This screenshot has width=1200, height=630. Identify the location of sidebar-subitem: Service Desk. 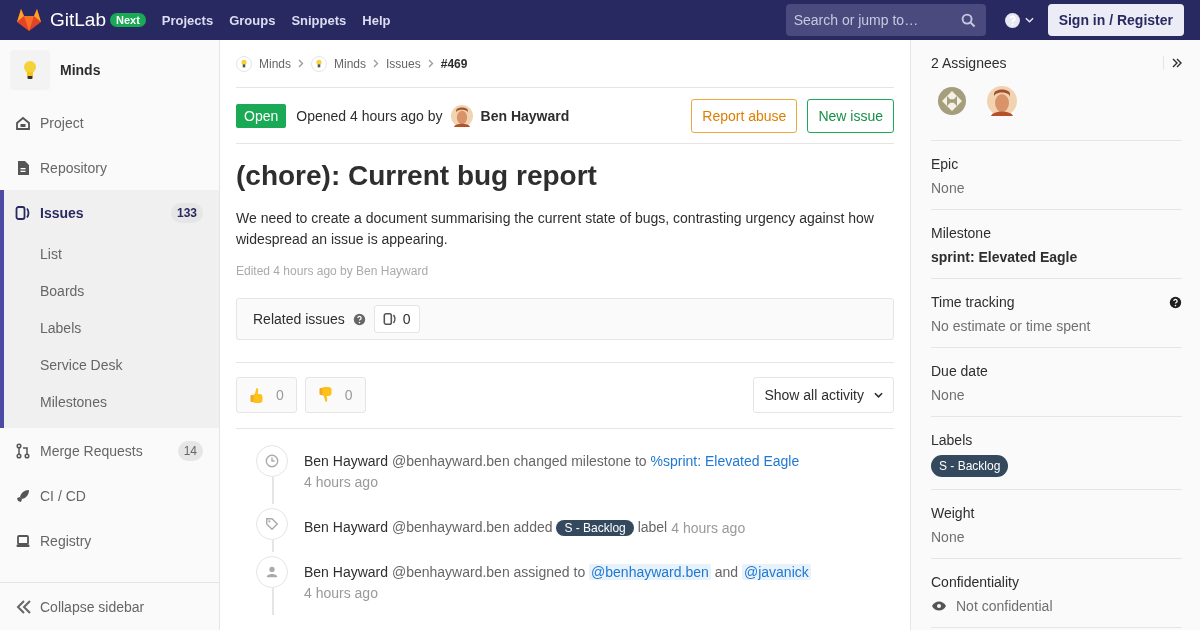
(111, 364).